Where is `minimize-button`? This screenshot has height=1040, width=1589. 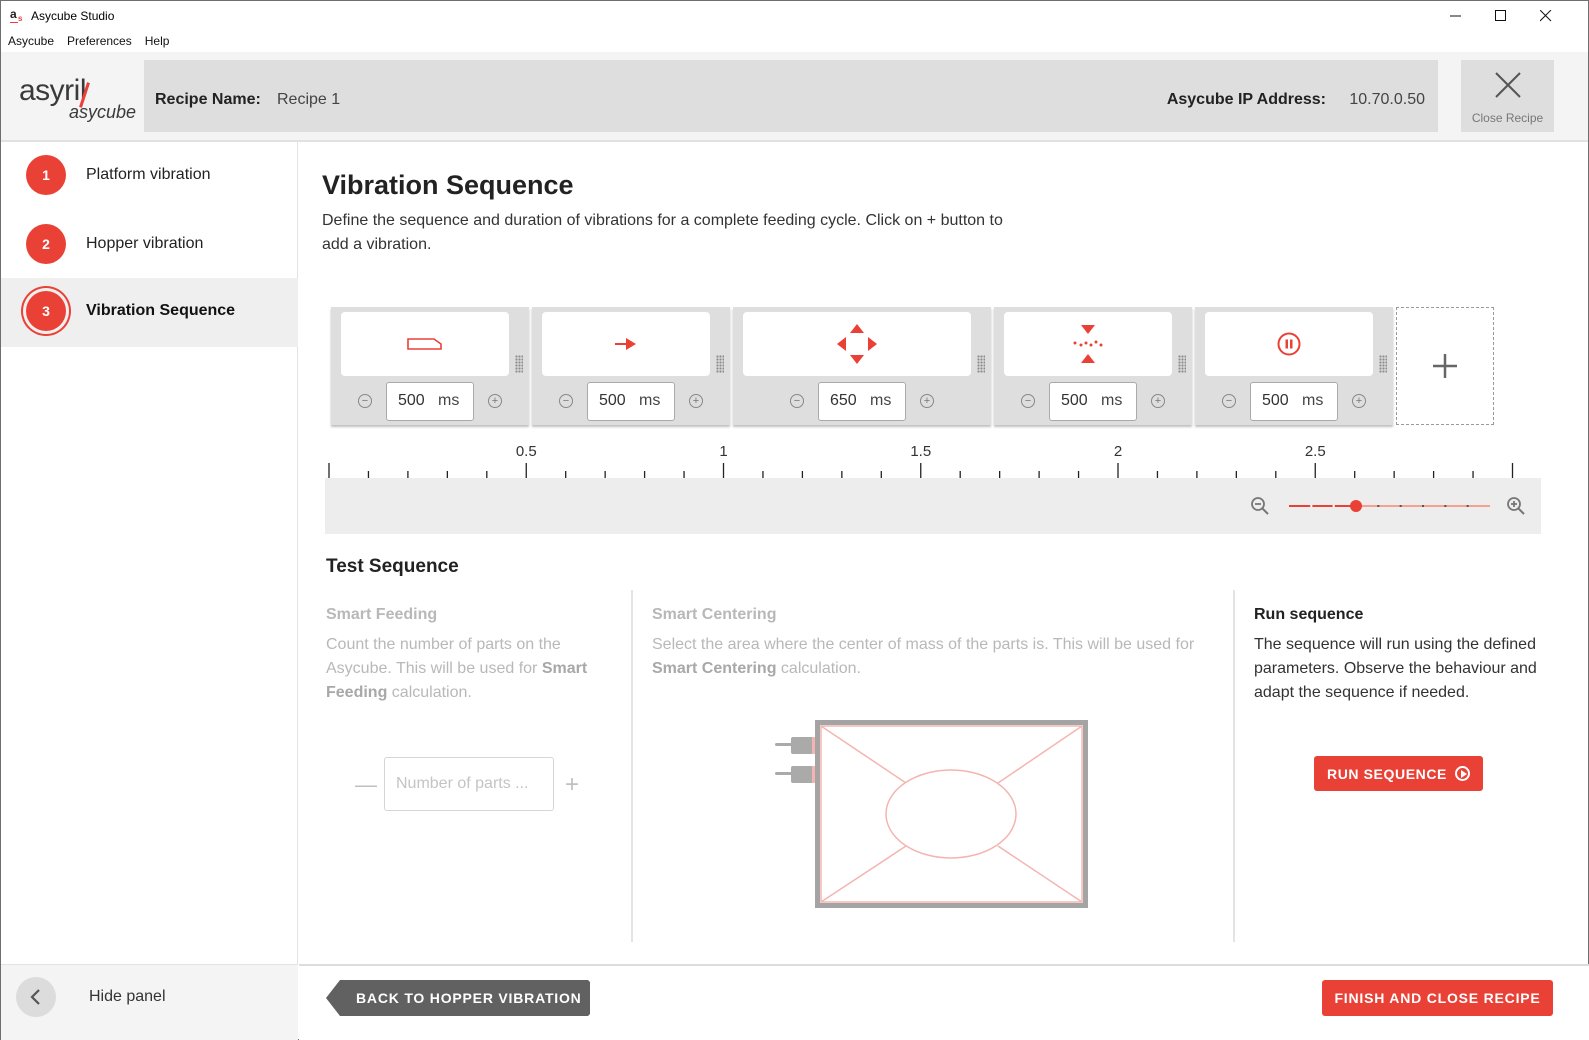 minimize-button is located at coordinates (1456, 16).